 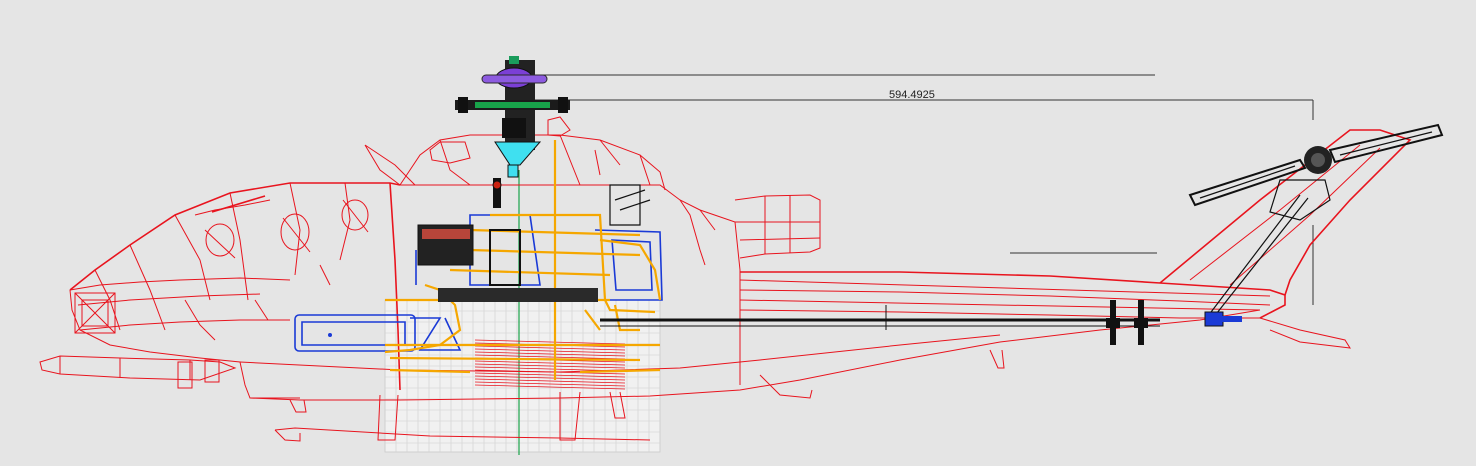 What do you see at coordinates (512, 117) in the screenshot?
I see `main-rotor-head` at bounding box center [512, 117].